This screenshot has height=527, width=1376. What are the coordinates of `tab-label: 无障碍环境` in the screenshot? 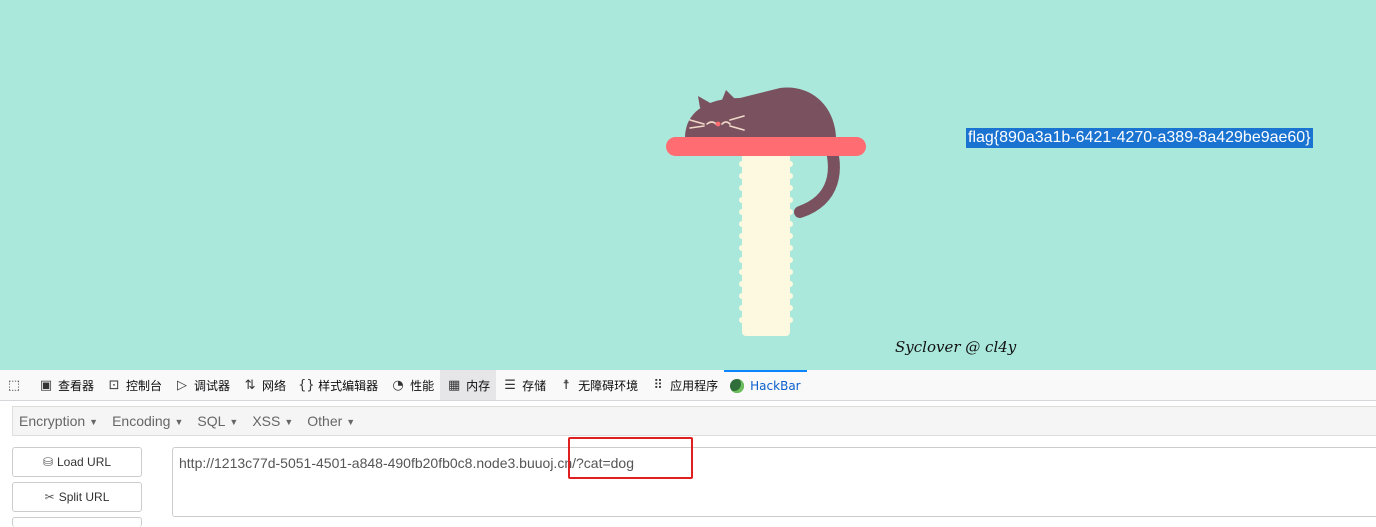 It's located at (608, 385).